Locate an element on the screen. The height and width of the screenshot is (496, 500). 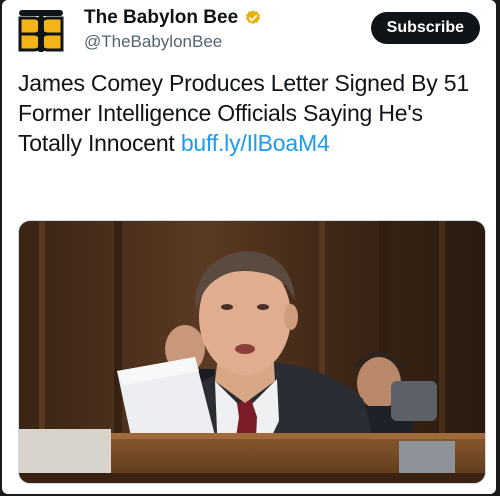
account-names: The Babylon Bee @TheBabylonBee is located at coordinates (173, 29).